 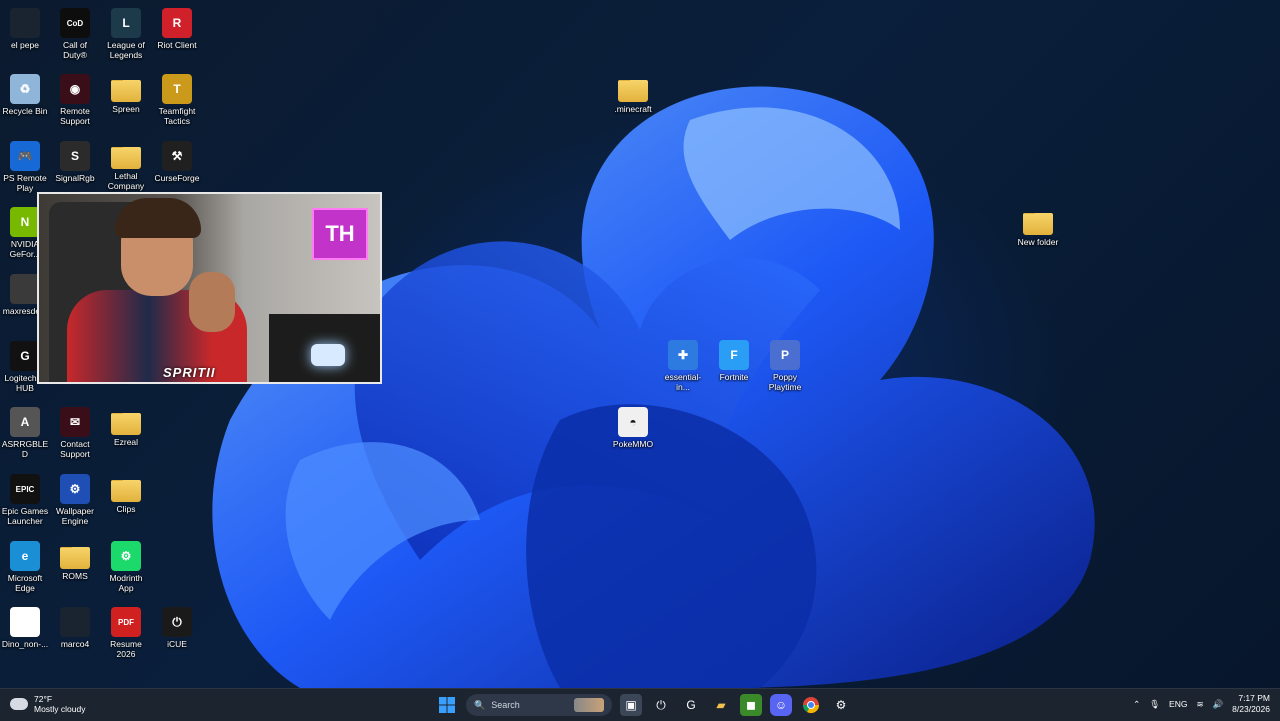 I want to click on desktop-icon-minecraft: .minecraft, so click(x=633, y=94).